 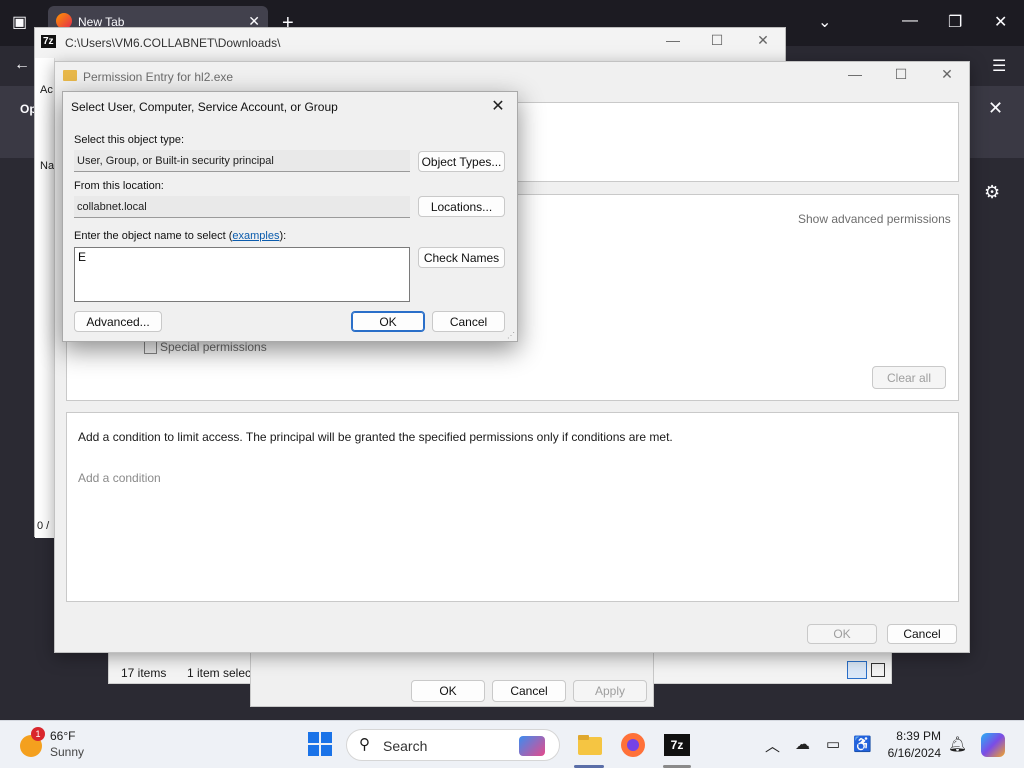 I want to click on properties-window: OK Cancel Apply, so click(x=452, y=678).